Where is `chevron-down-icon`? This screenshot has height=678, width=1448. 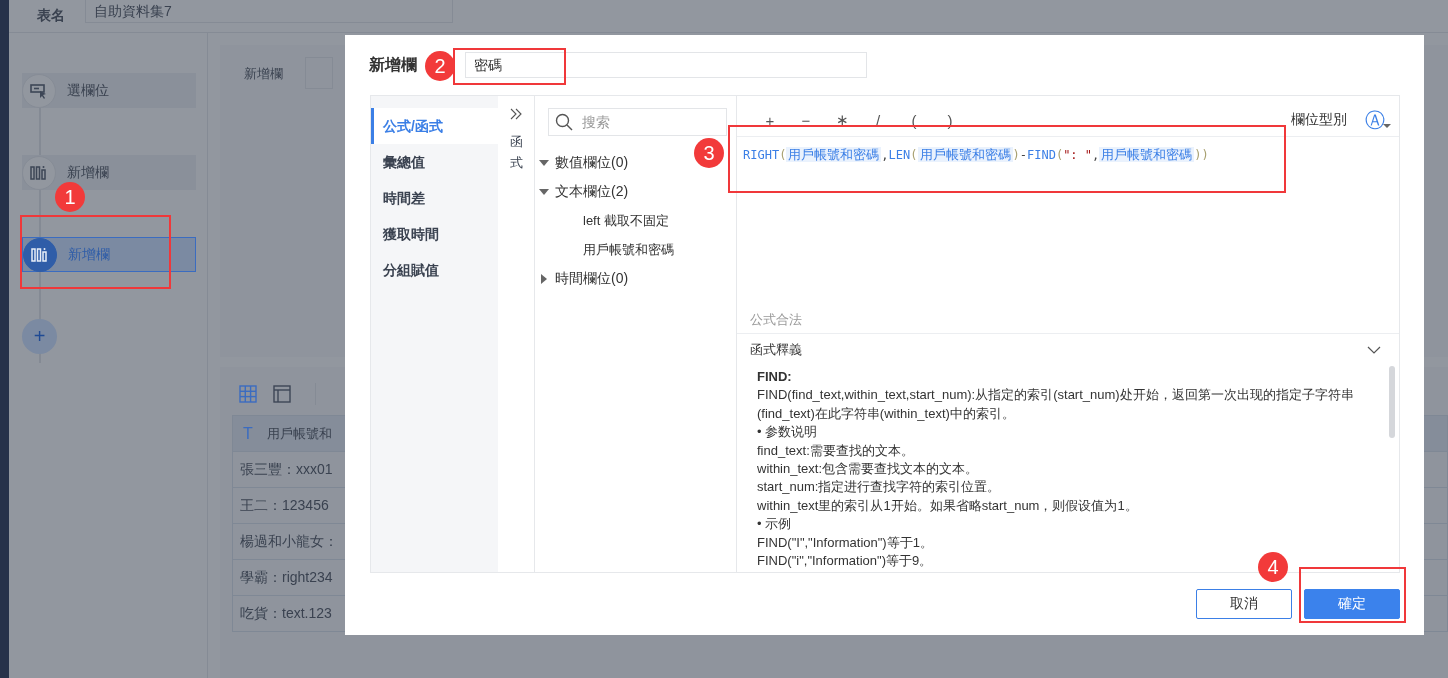 chevron-down-icon is located at coordinates (1374, 350).